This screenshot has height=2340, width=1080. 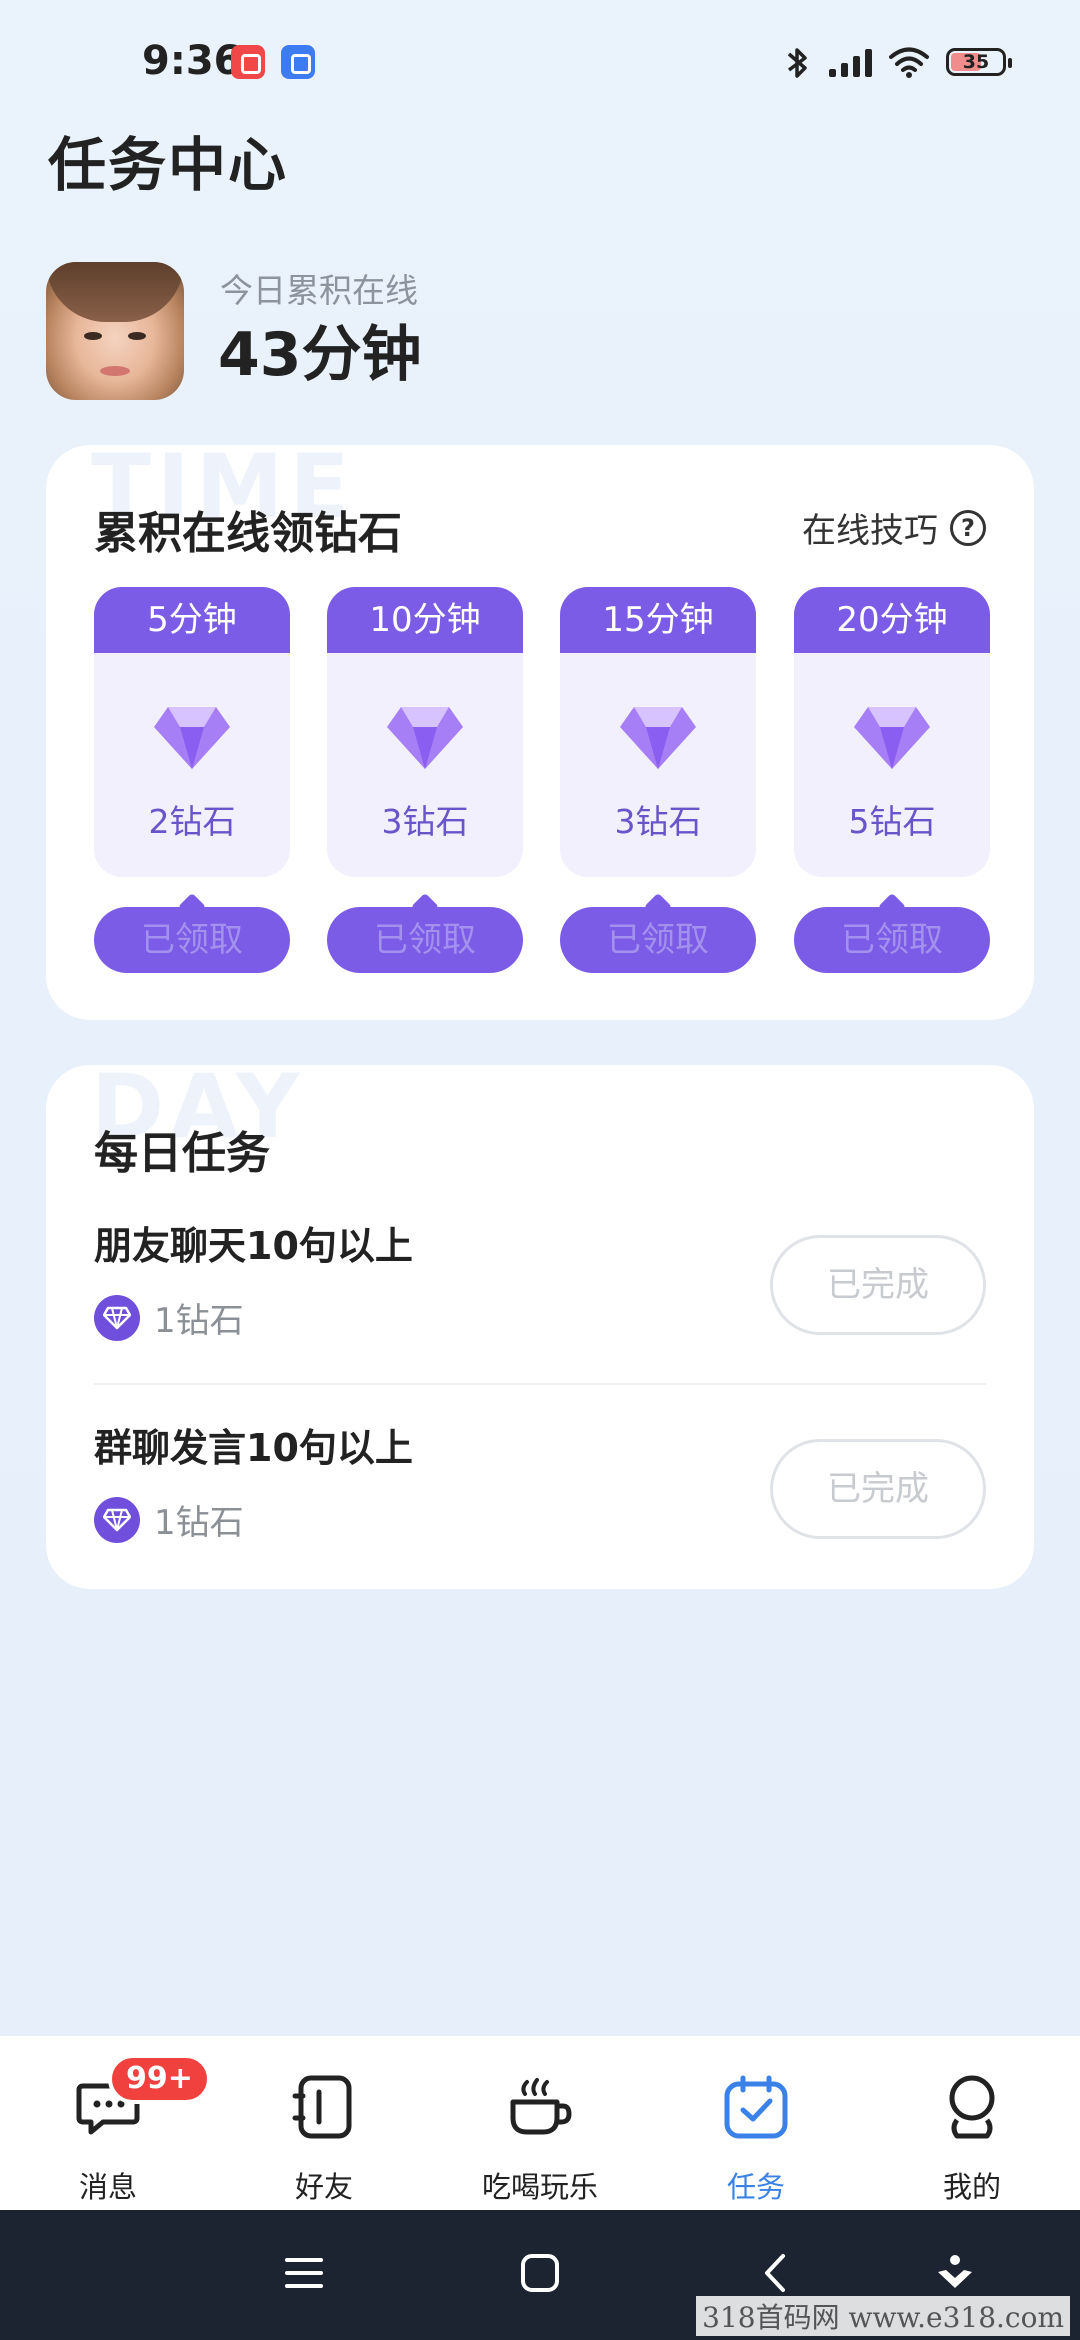 What do you see at coordinates (107, 2187) in the screenshot?
I see `nav-label: 消息` at bounding box center [107, 2187].